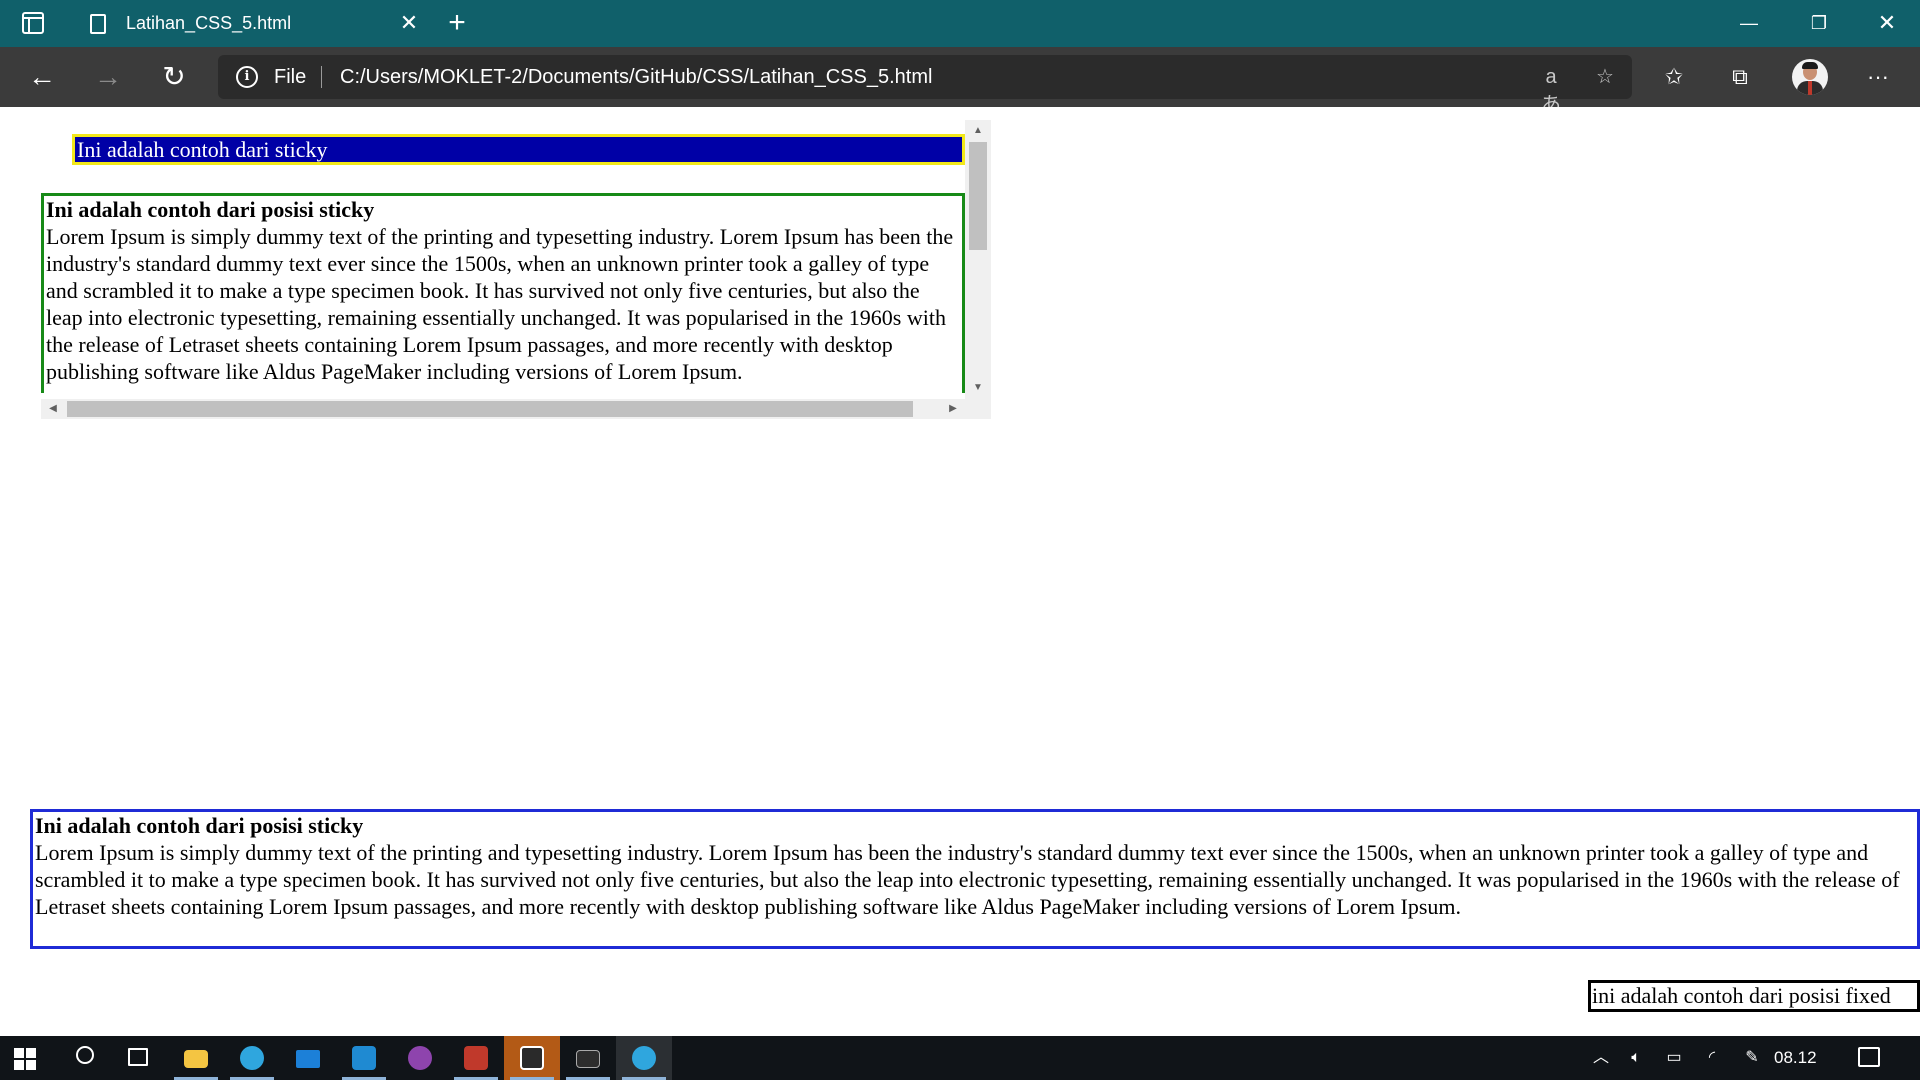 The width and height of the screenshot is (1920, 1080). What do you see at coordinates (1795, 1058) in the screenshot?
I see `taskbar-clock: 08.12` at bounding box center [1795, 1058].